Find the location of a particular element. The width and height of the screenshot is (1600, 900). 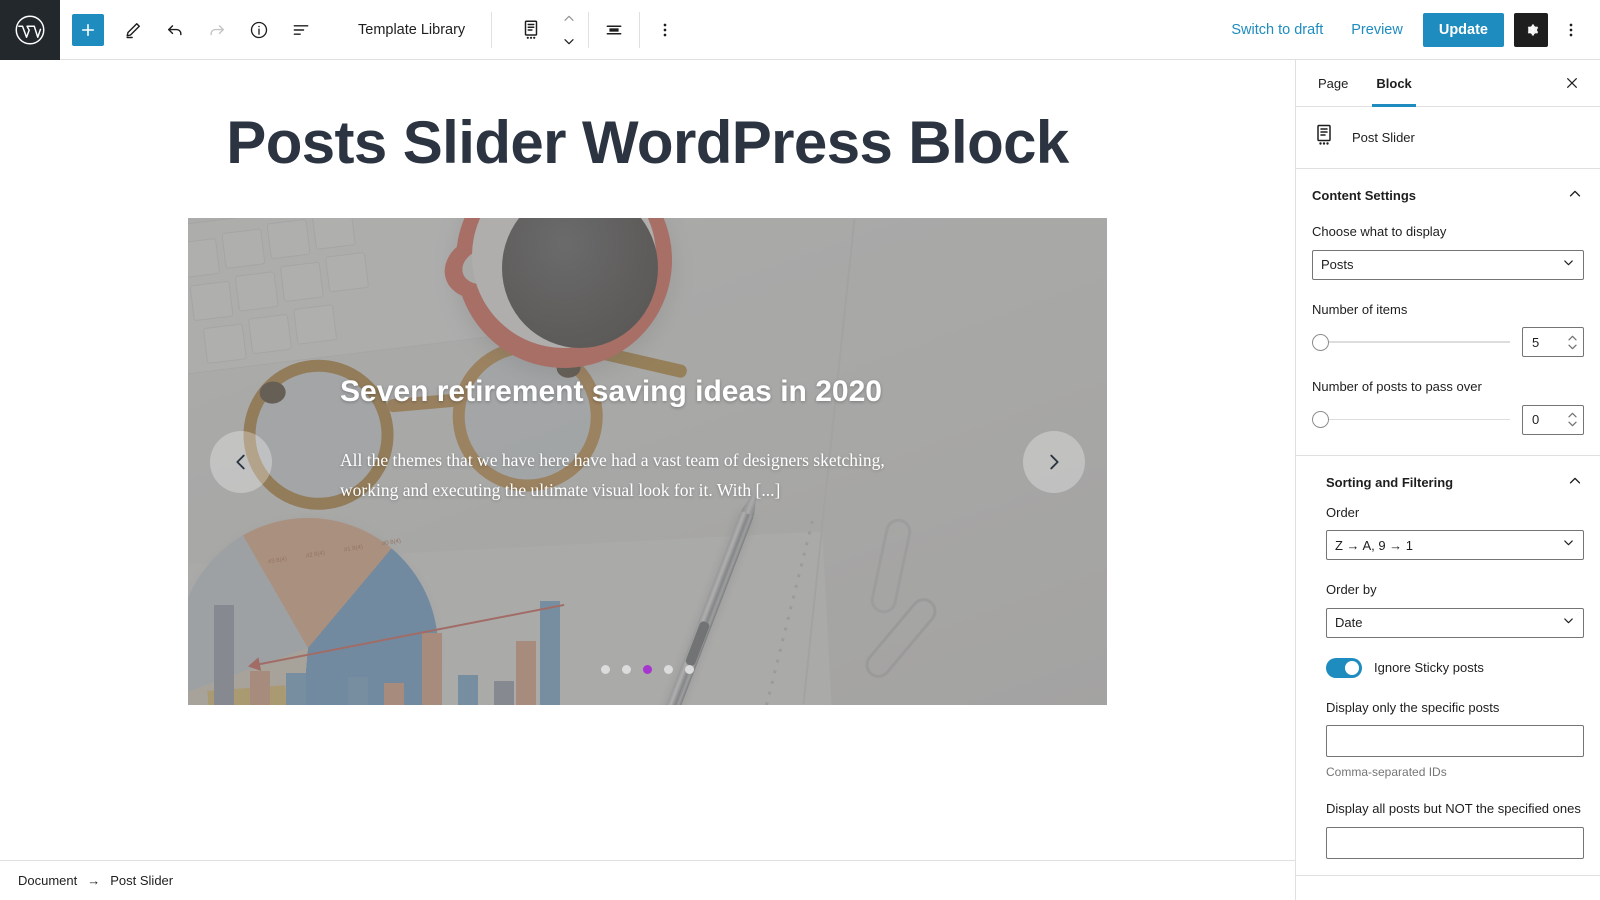

display-all-but-not-input is located at coordinates (1455, 842).